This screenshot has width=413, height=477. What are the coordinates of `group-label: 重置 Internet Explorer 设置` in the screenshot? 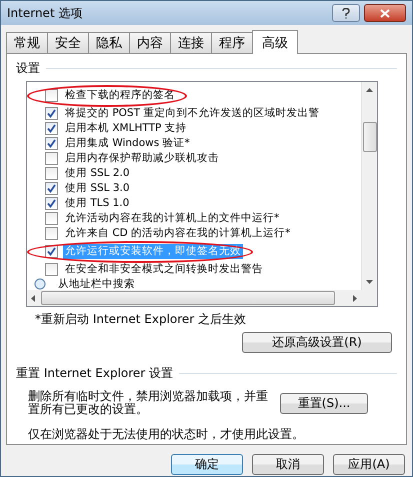 It's located at (95, 373).